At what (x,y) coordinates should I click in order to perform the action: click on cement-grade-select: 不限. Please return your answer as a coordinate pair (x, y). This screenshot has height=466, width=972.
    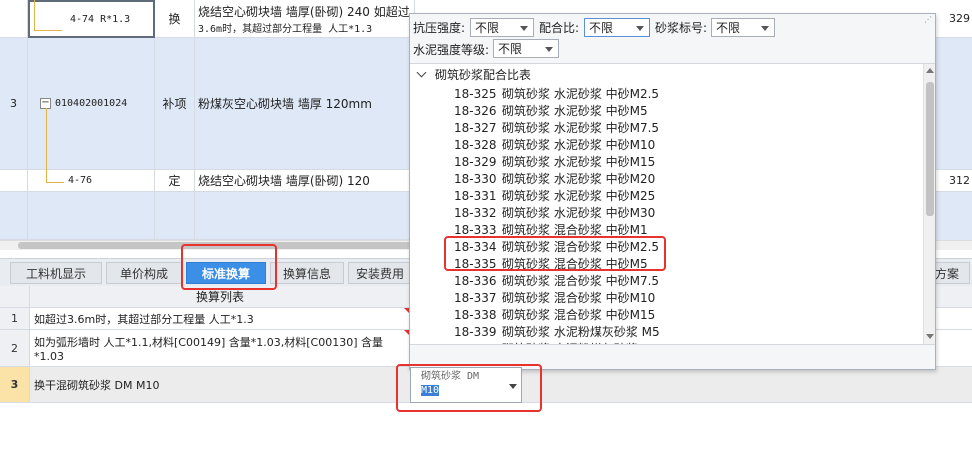
    Looking at the image, I should click on (526, 48).